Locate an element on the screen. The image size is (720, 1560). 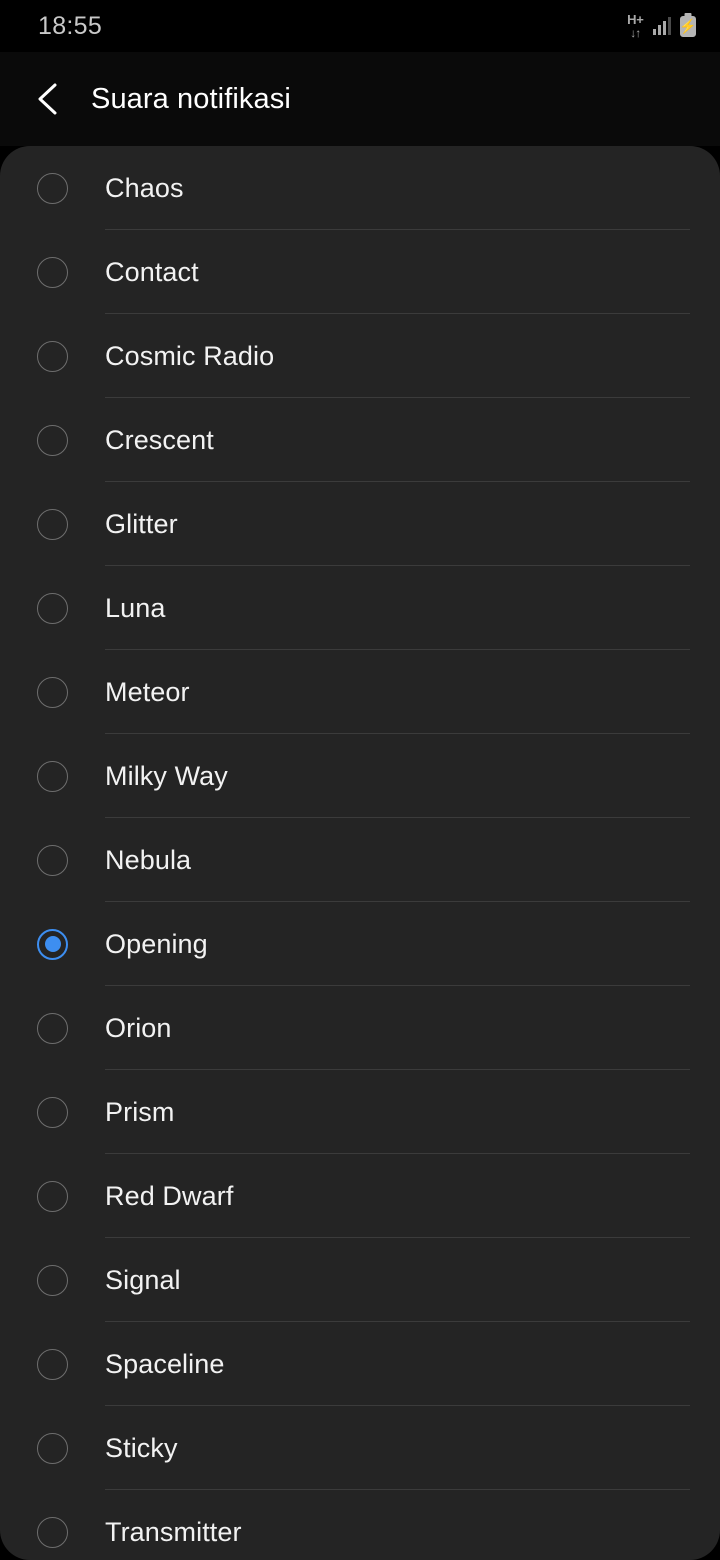
sound-option-row: Orion is located at coordinates (360, 1028).